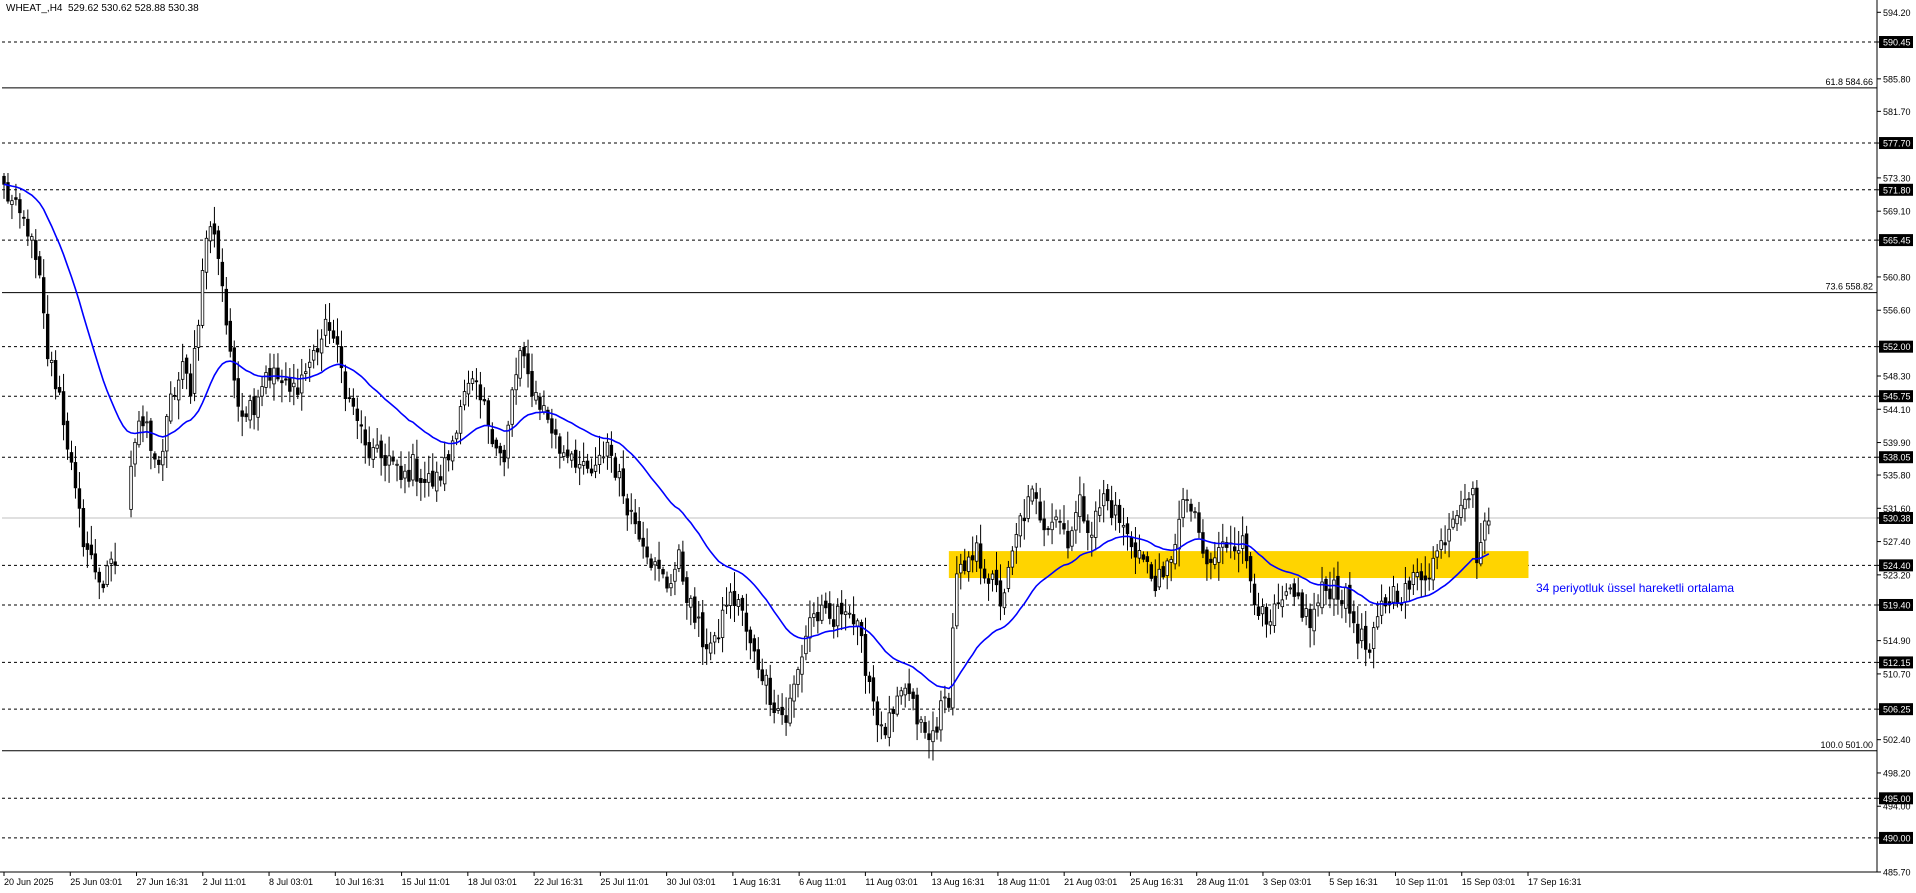 The width and height of the screenshot is (1916, 893). Describe the element at coordinates (1555, 882) in the screenshot. I see `x-tick-label: 17 Sep 16:31` at that location.